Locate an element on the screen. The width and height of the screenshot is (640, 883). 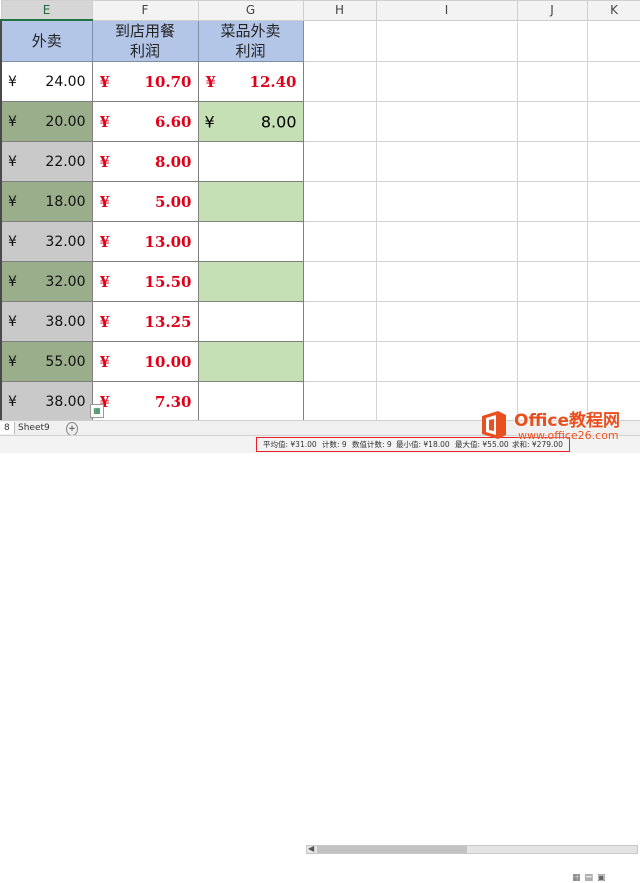
takeout-cell: ¥18.00 is located at coordinates (46, 201).